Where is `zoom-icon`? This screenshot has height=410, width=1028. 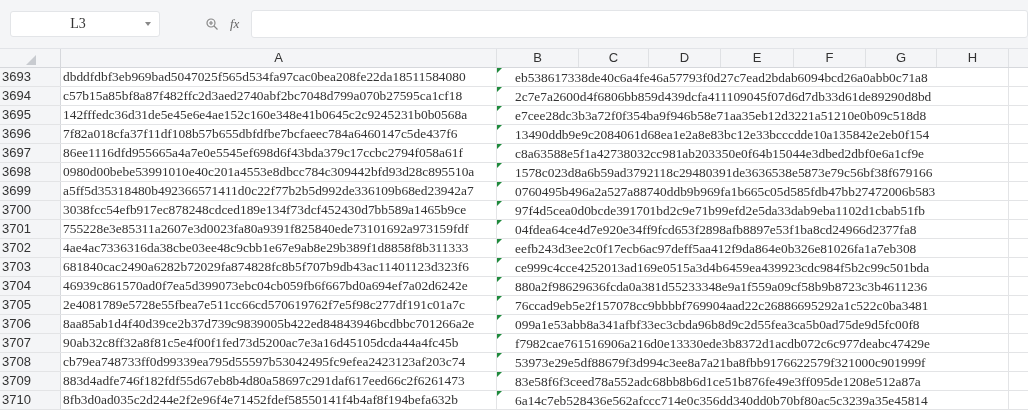
zoom-icon is located at coordinates (212, 24).